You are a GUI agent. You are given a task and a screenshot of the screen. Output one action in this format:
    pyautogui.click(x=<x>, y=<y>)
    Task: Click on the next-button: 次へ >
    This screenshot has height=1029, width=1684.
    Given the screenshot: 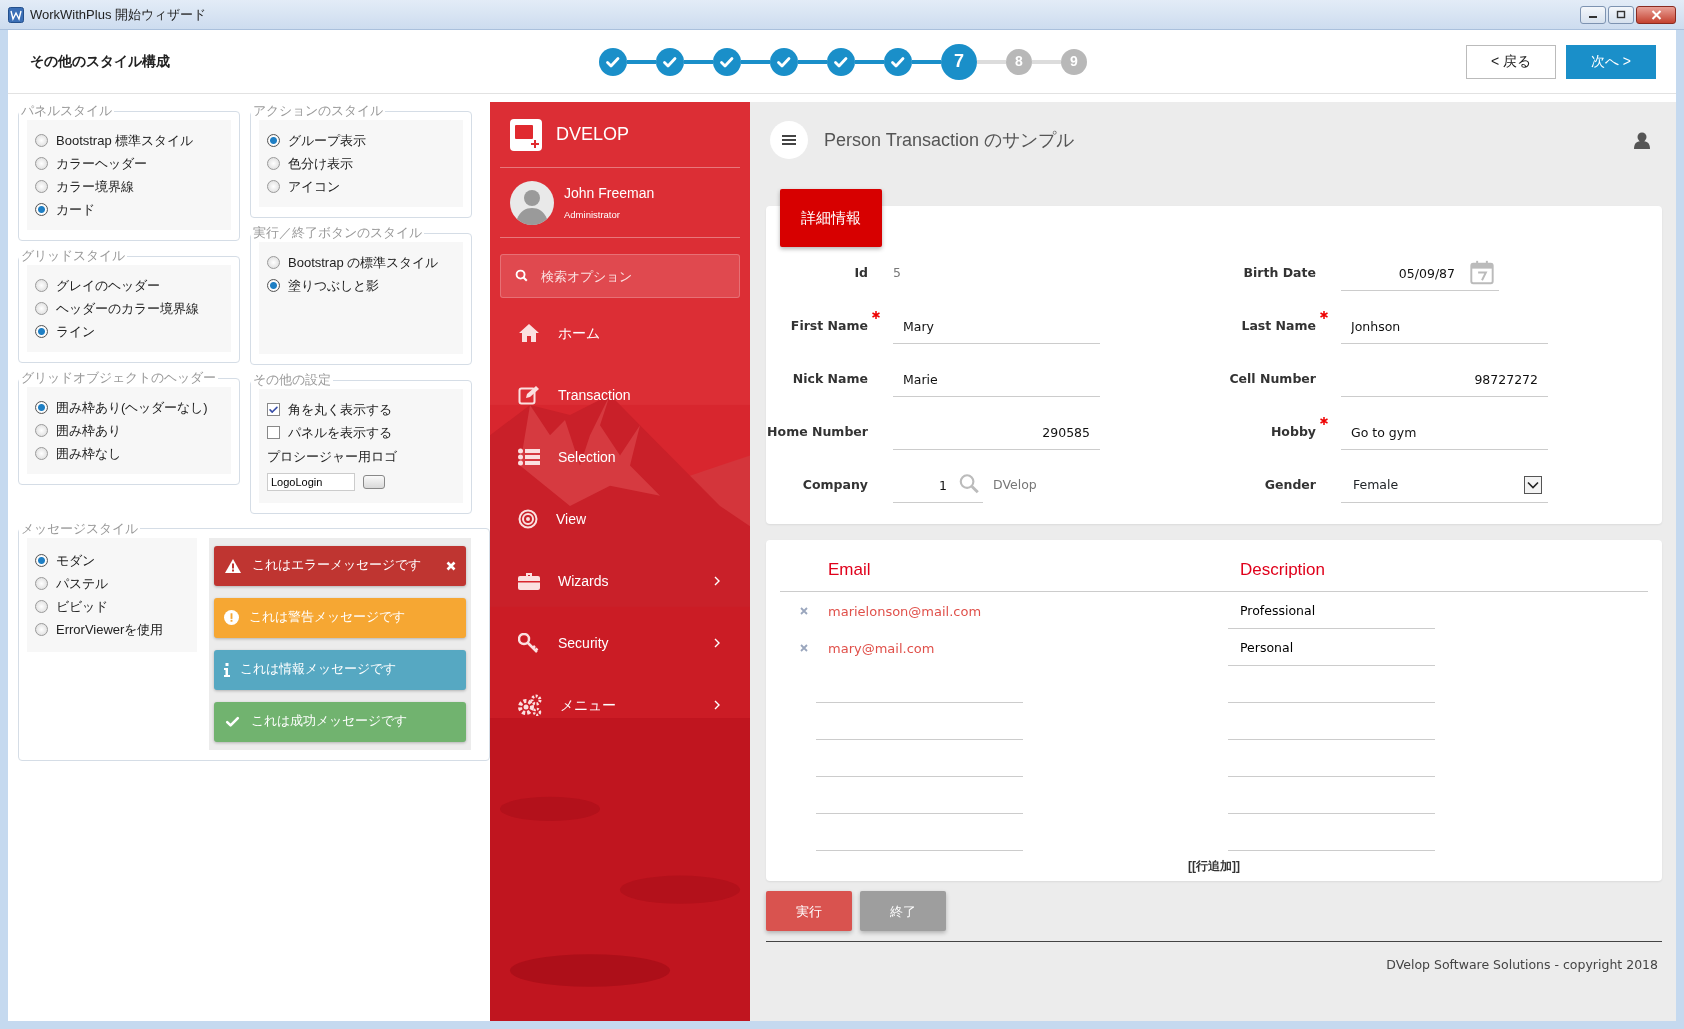 What is the action you would take?
    pyautogui.click(x=1611, y=61)
    